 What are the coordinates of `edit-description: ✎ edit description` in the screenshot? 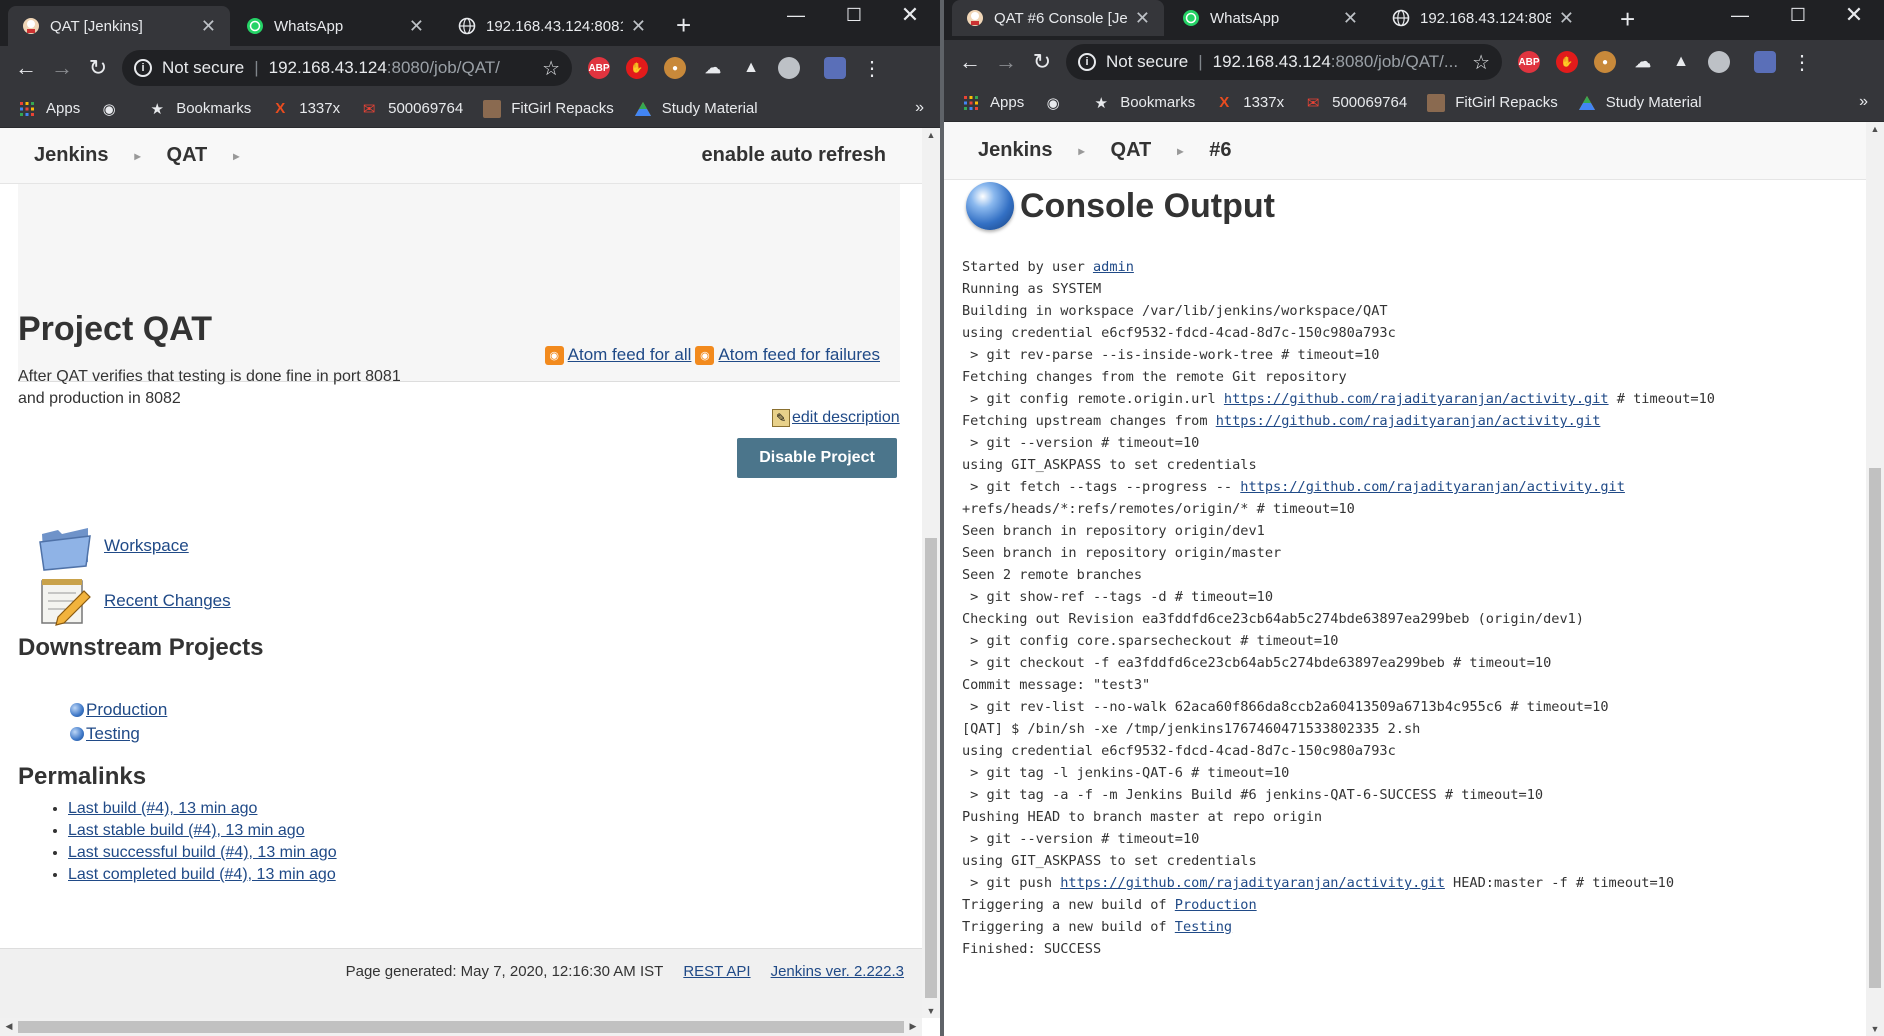 It's located at (836, 418).